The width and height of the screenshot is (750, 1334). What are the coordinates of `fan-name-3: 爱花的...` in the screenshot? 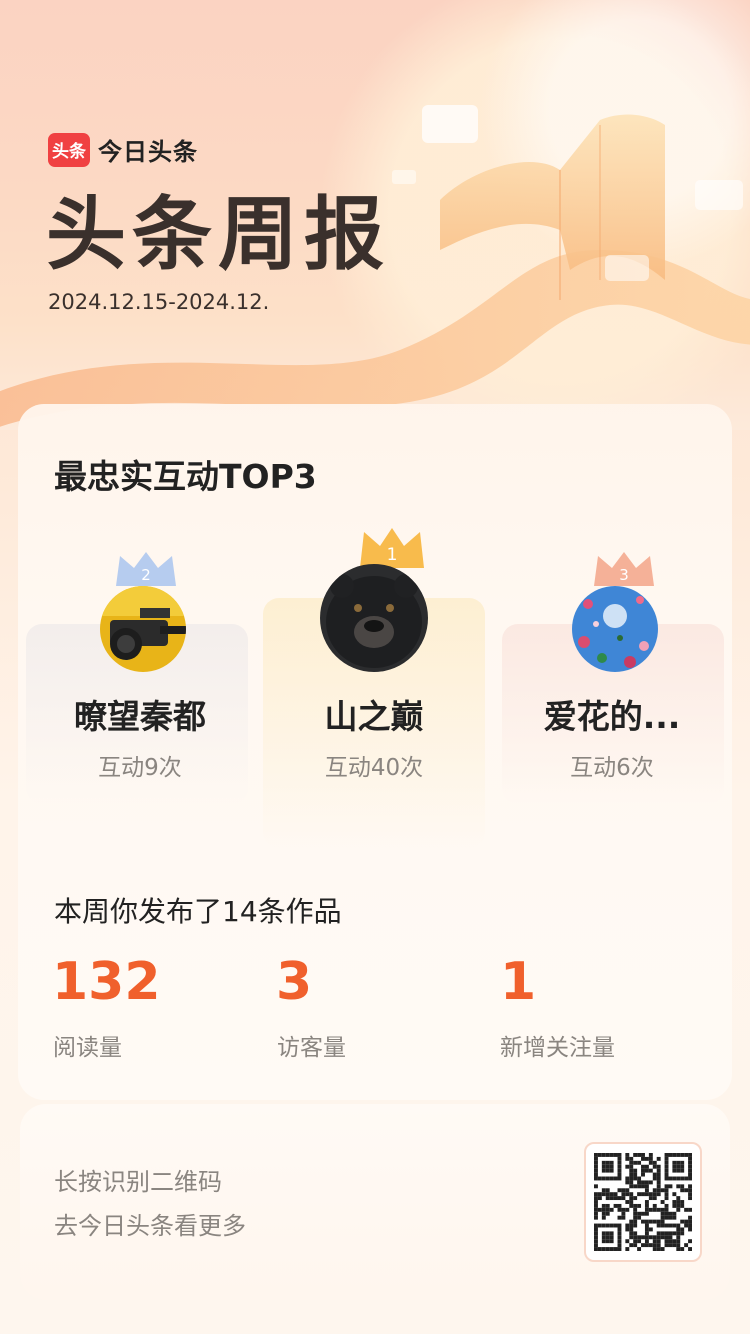 It's located at (612, 714).